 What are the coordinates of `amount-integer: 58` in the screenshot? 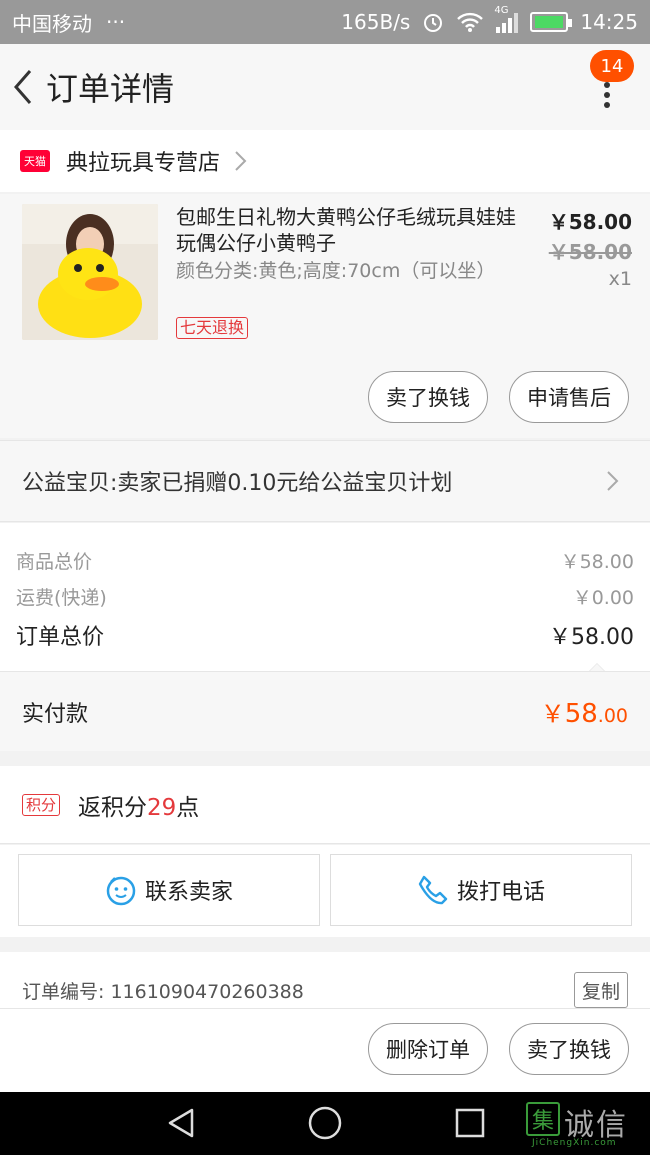 It's located at (581, 714).